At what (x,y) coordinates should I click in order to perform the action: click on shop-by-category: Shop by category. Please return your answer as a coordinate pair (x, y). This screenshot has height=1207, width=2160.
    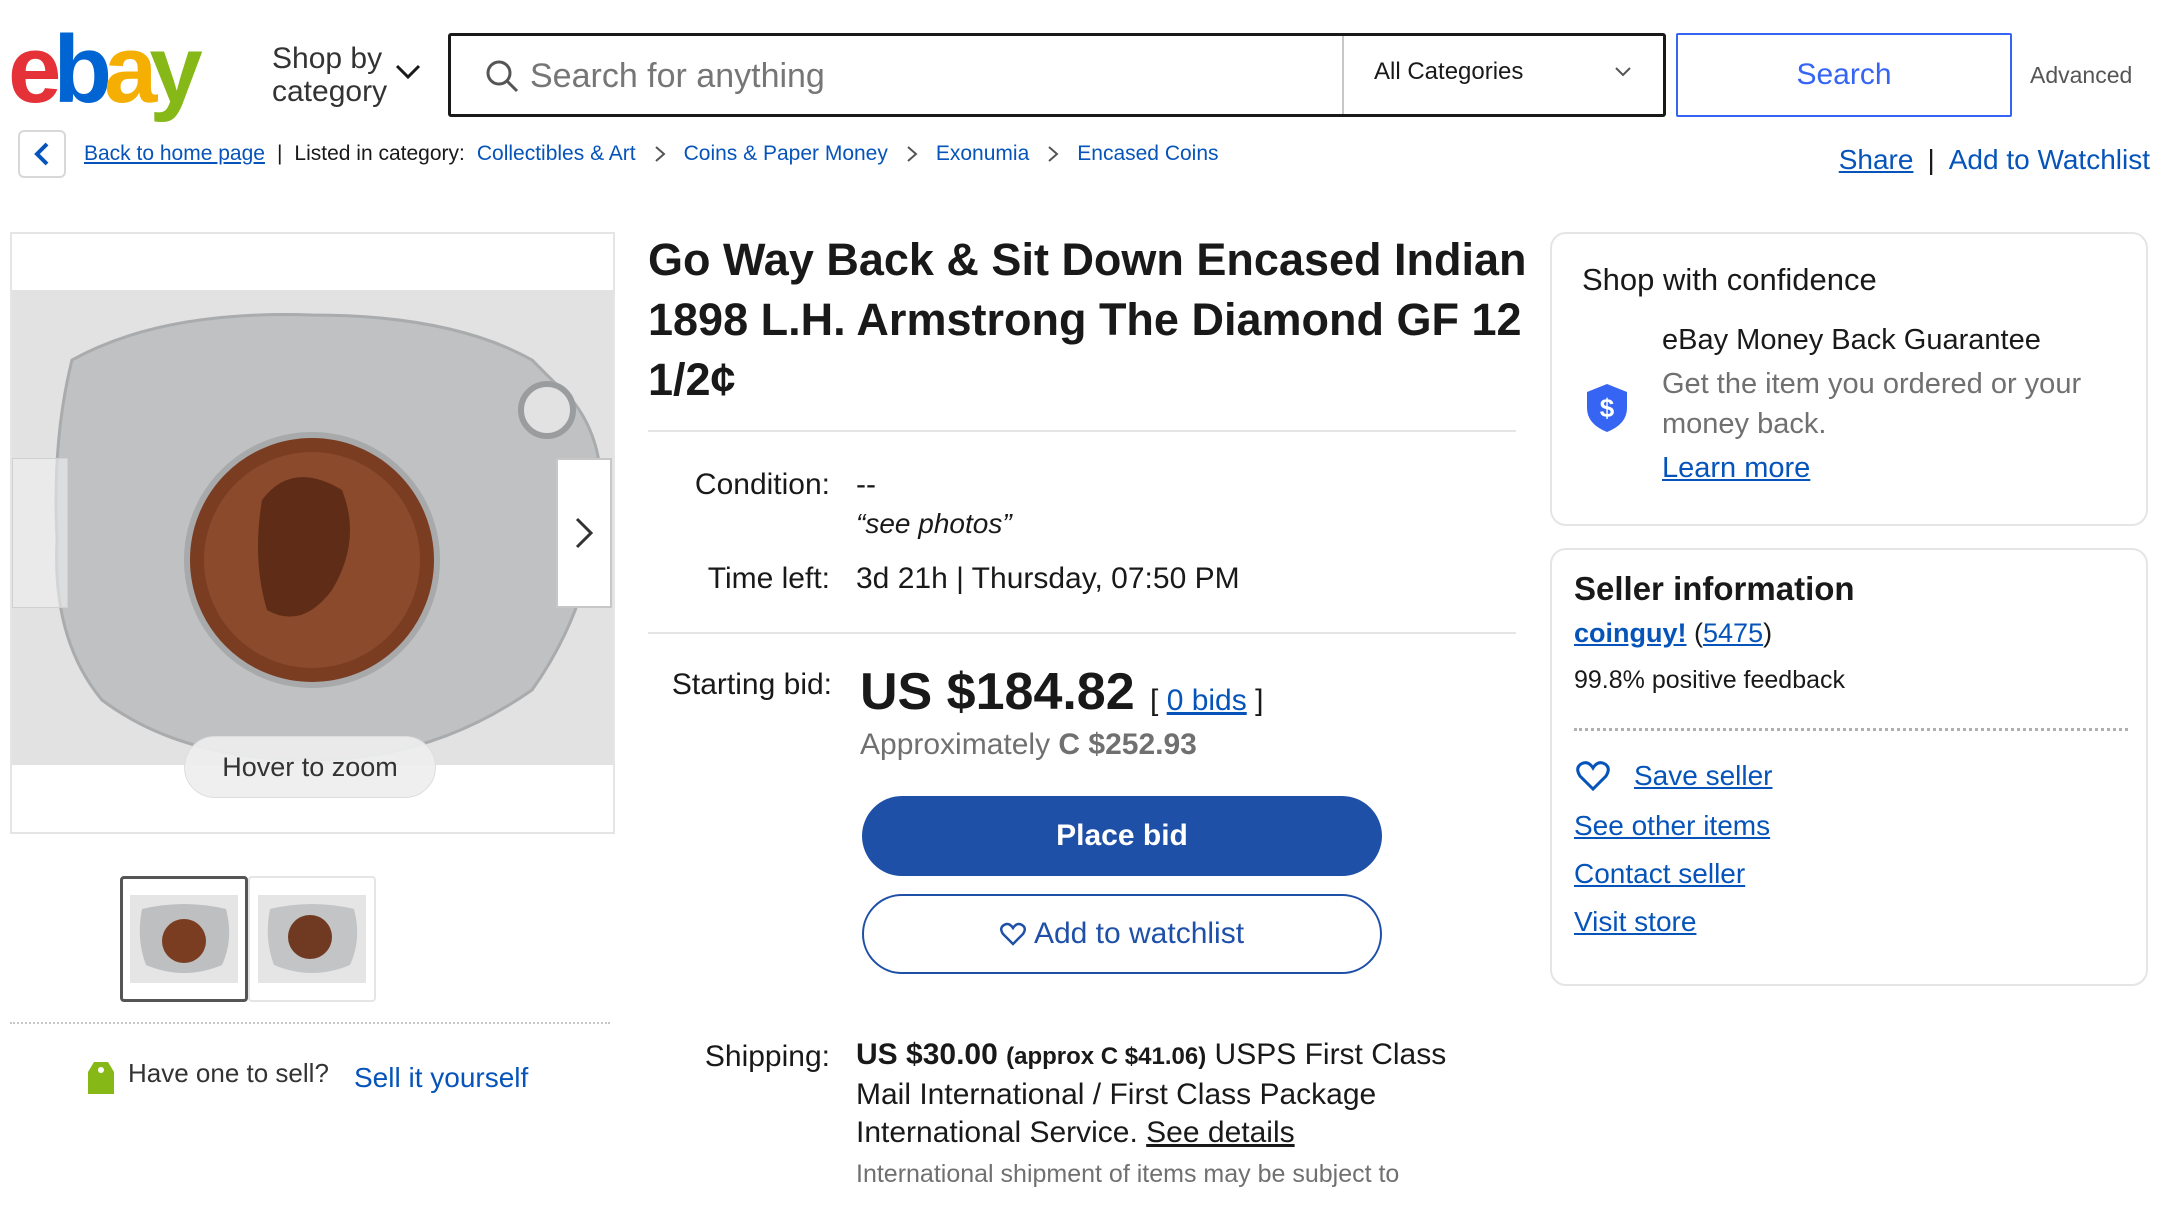
    Looking at the image, I should click on (329, 75).